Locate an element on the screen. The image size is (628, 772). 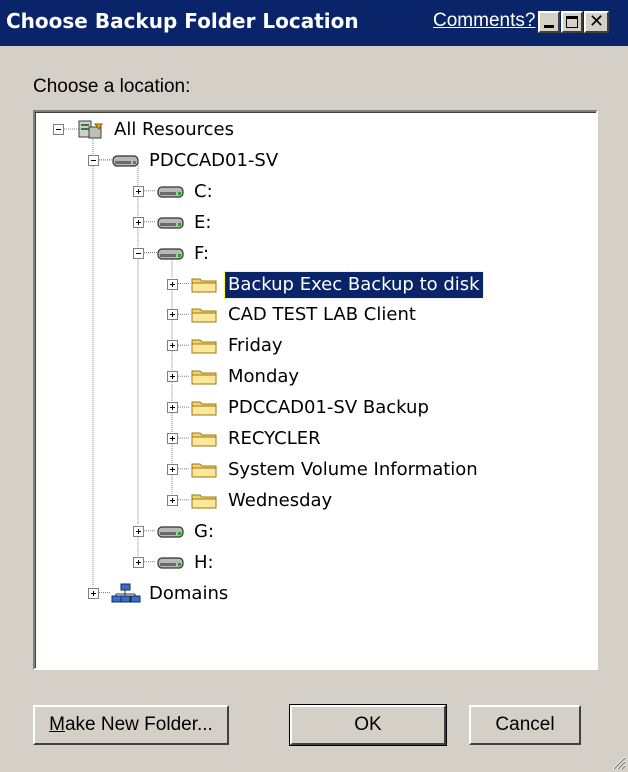
choose-location-label: Choose a location: is located at coordinates (112, 86).